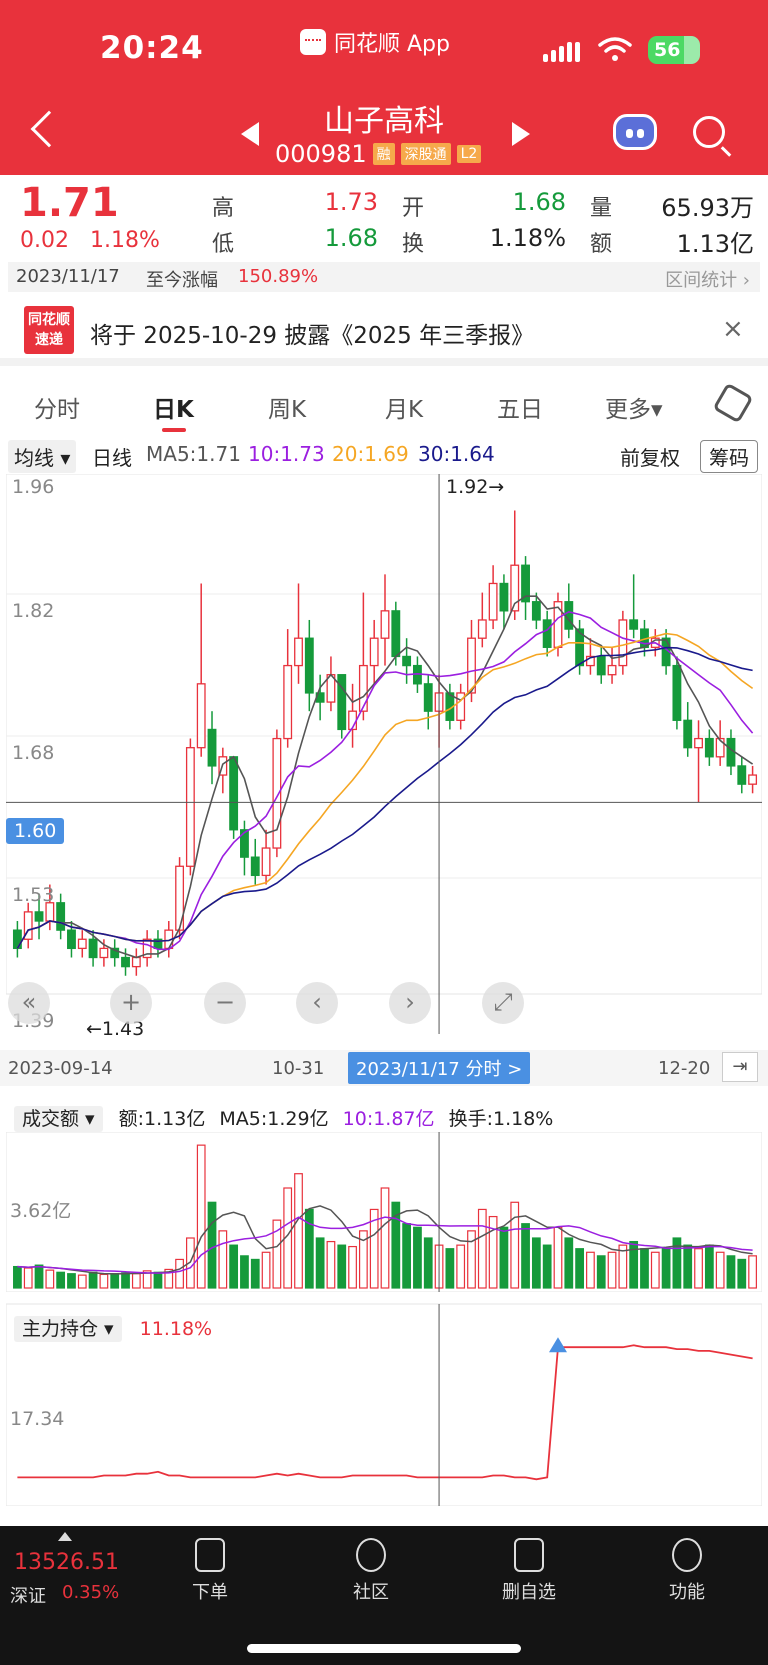 Image resolution: width=768 pixels, height=1665 pixels. I want to click on open-value: 1.68, so click(539, 202).